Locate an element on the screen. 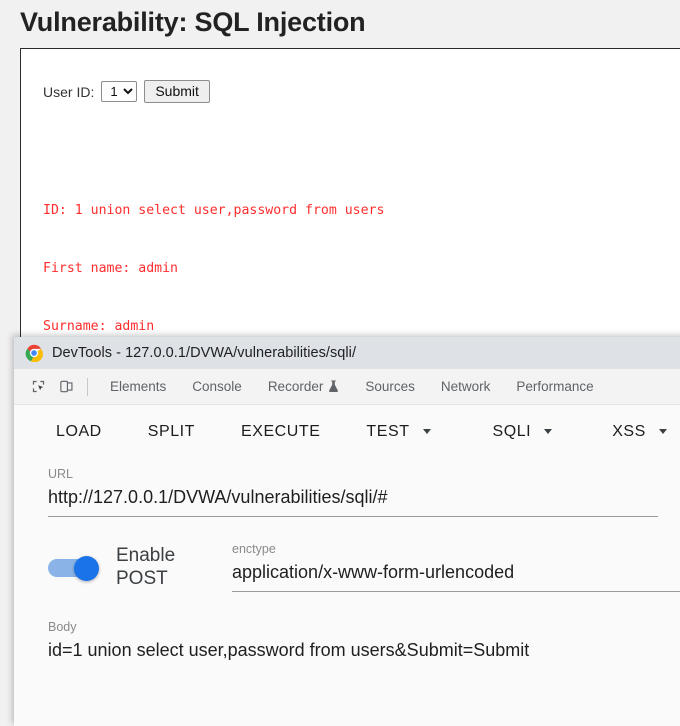 The image size is (680, 726). tab-console: Console is located at coordinates (217, 386).